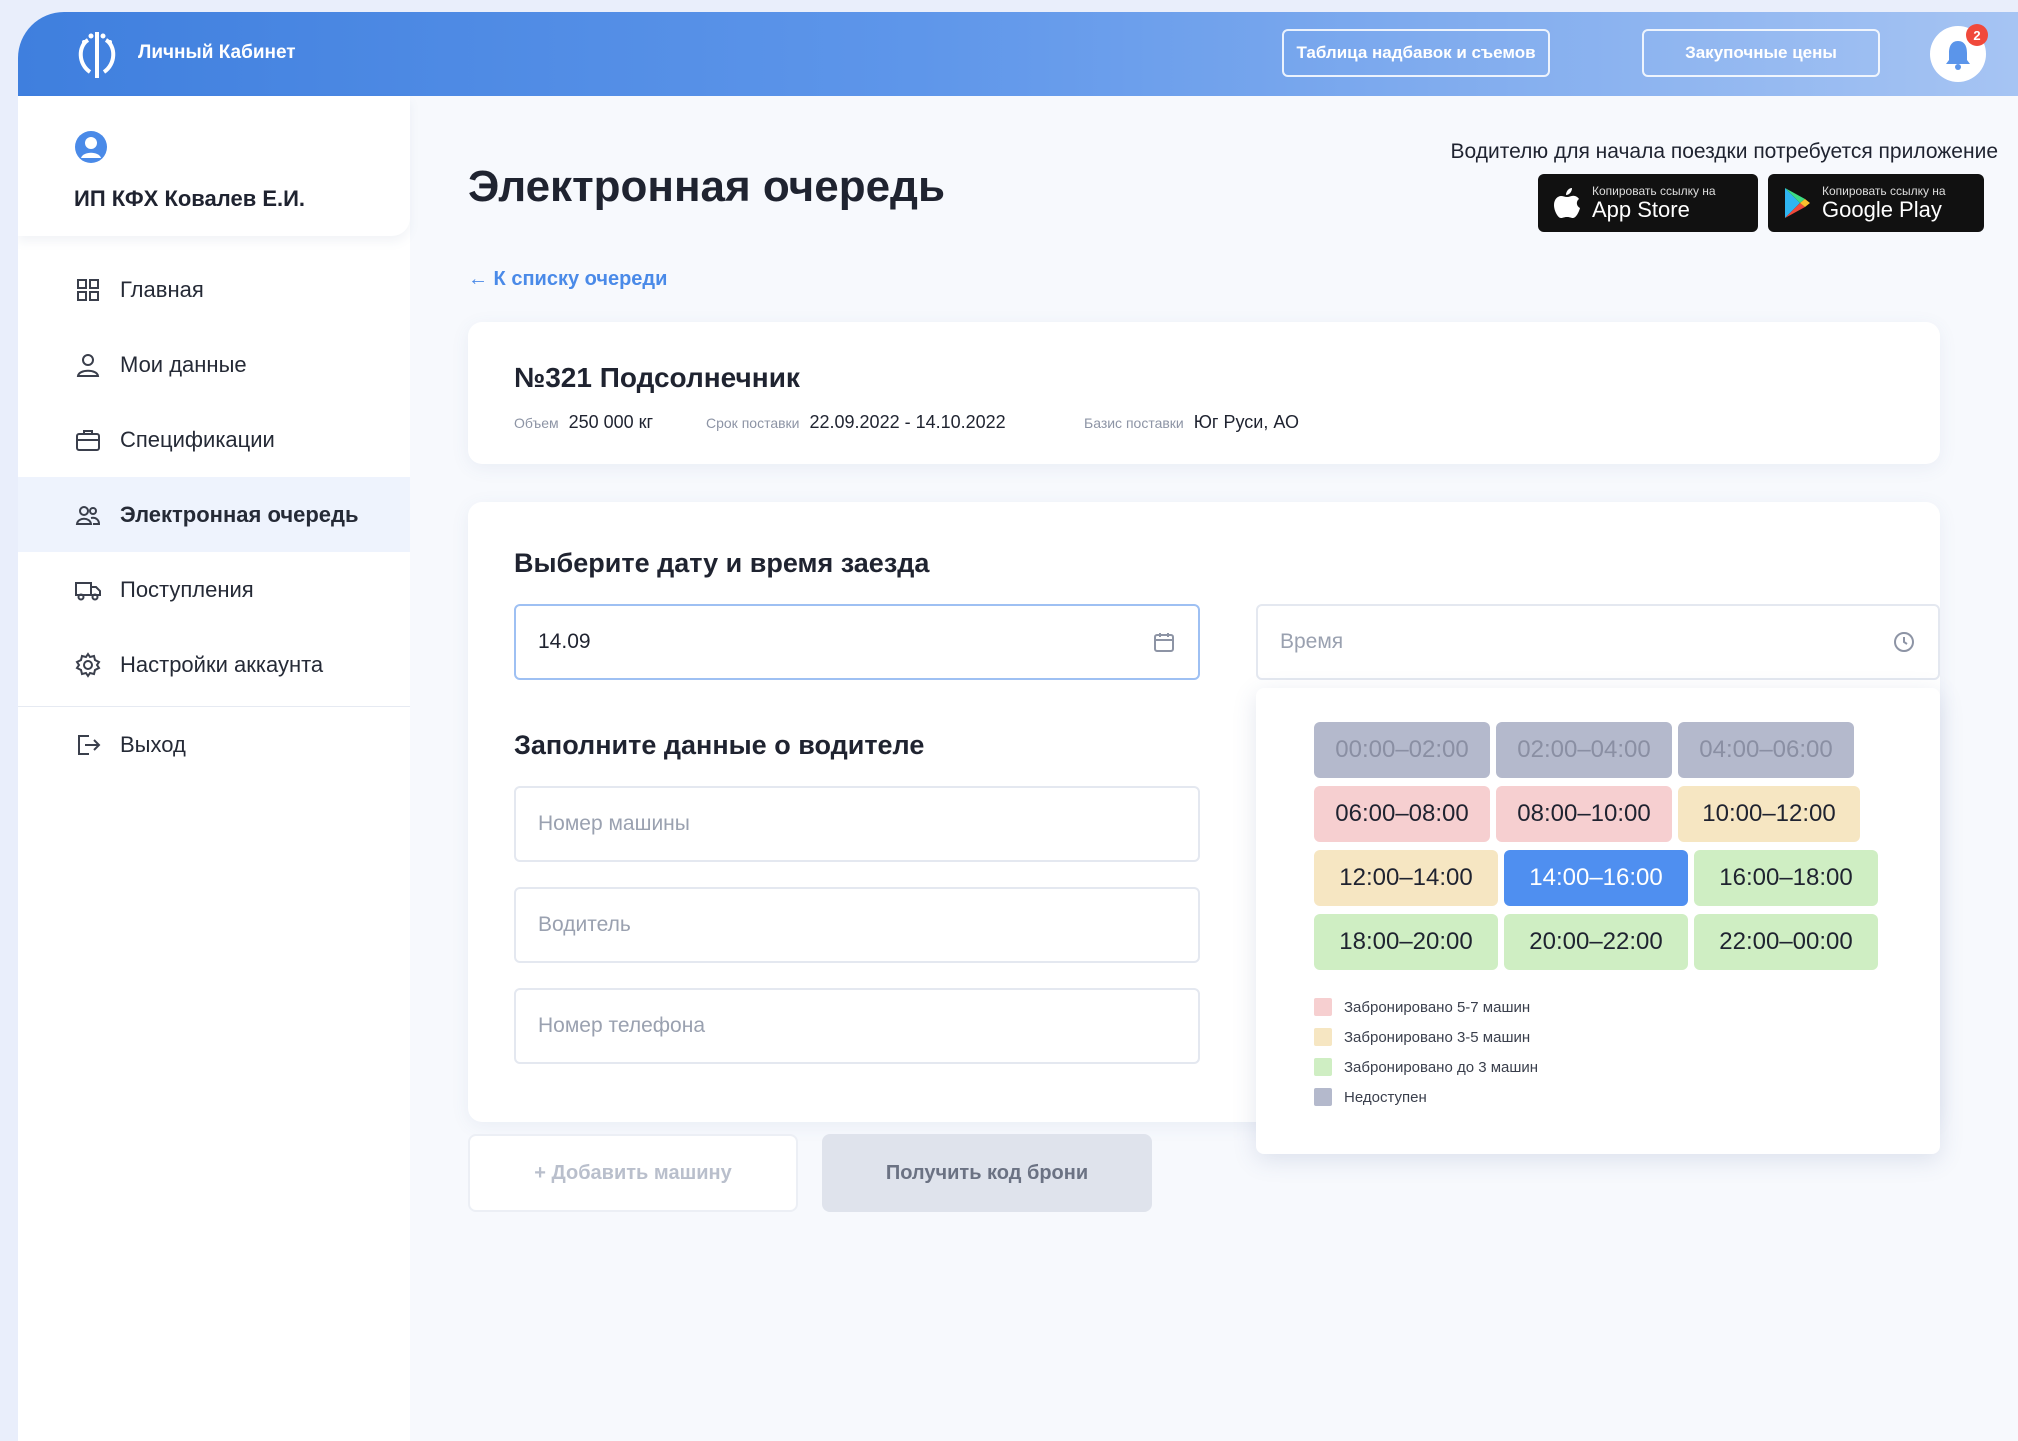  What do you see at coordinates (1437, 1007) in the screenshot?
I see `legend-label: Забронировано 5-7 машин` at bounding box center [1437, 1007].